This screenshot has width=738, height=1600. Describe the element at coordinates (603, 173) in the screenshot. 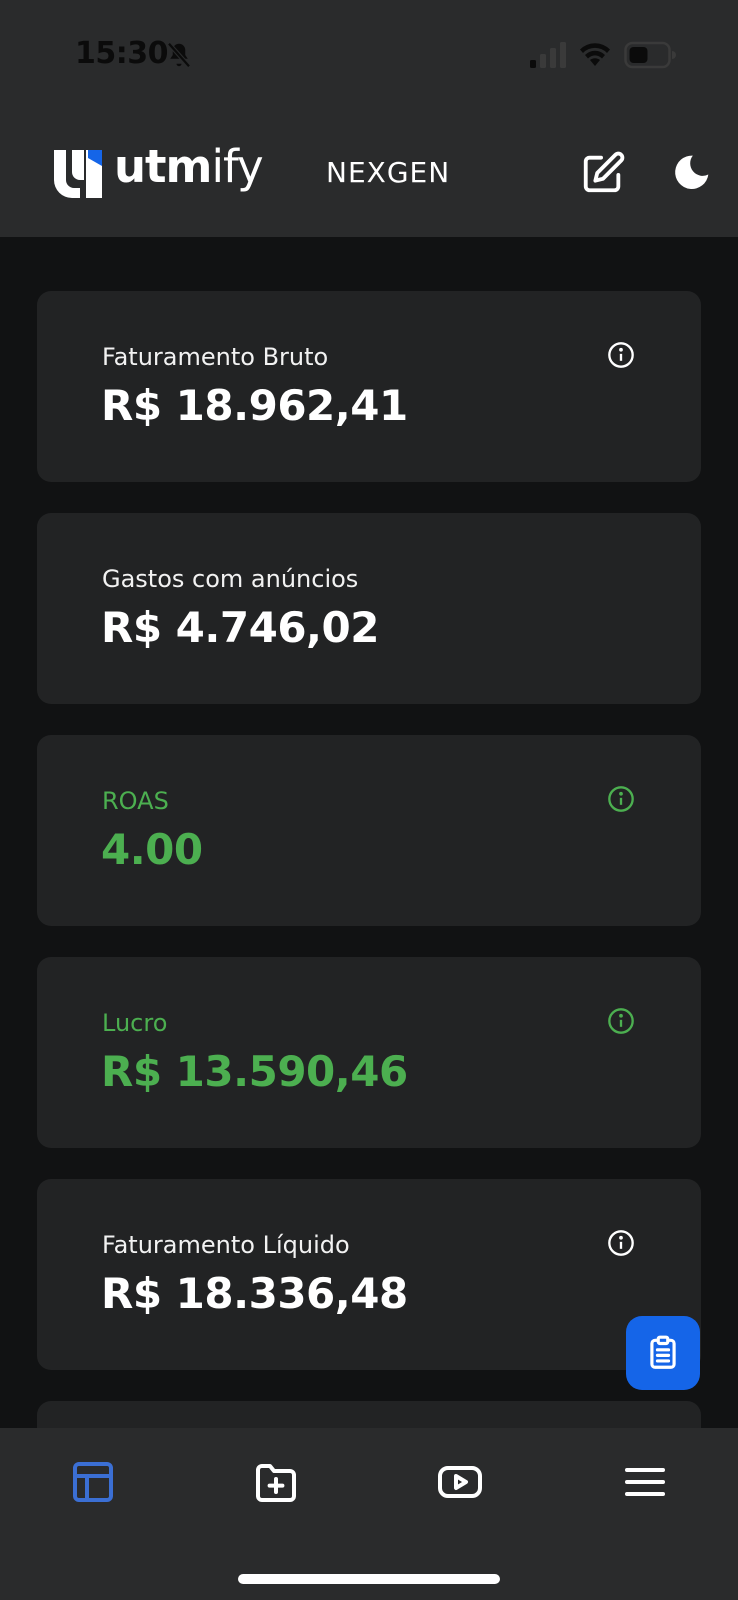

I see `edit-icon` at that location.